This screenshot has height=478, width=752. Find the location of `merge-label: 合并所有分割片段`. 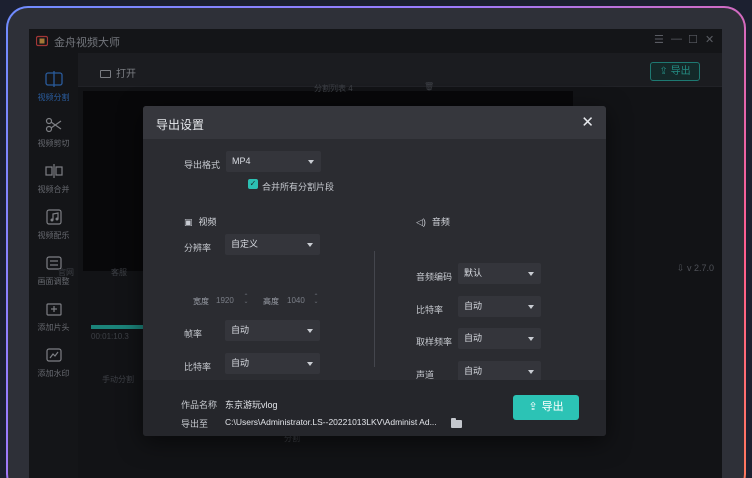

merge-label: 合并所有分割片段 is located at coordinates (298, 187).